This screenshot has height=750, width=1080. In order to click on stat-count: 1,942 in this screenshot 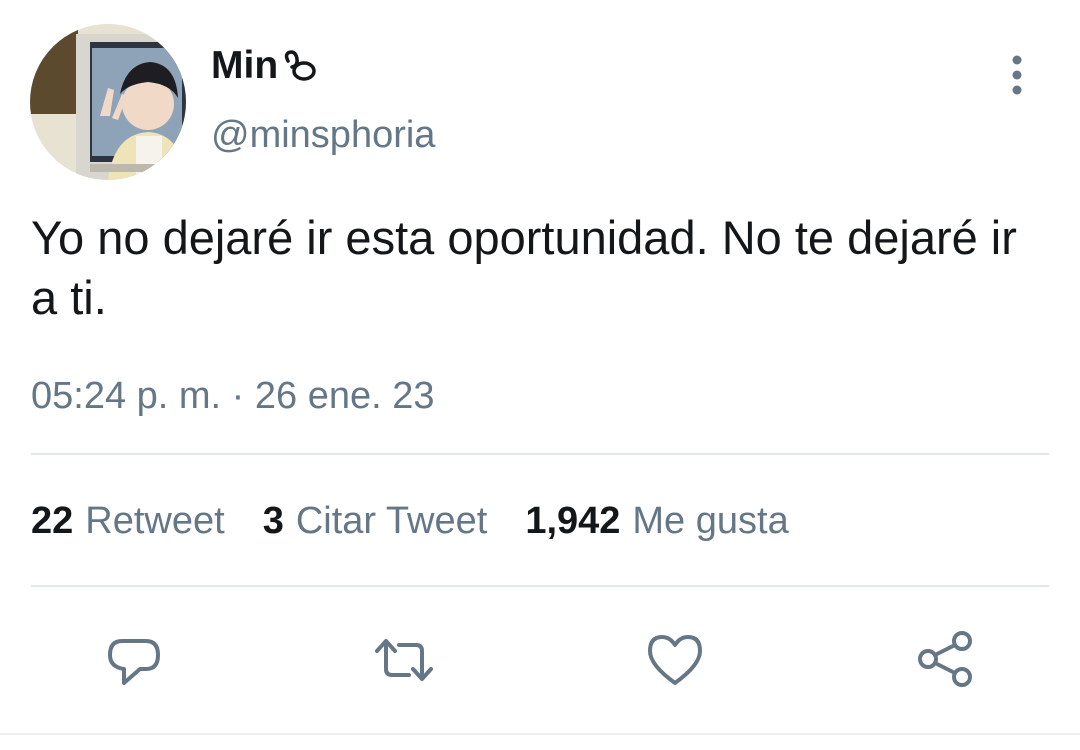, I will do `click(573, 521)`.